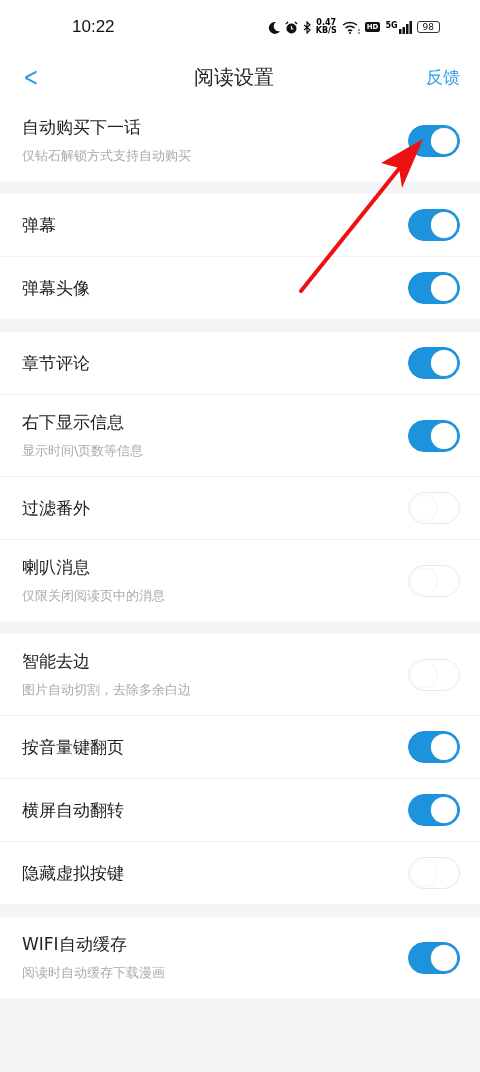  I want to click on setting-label: 自动购买下一话, so click(82, 127).